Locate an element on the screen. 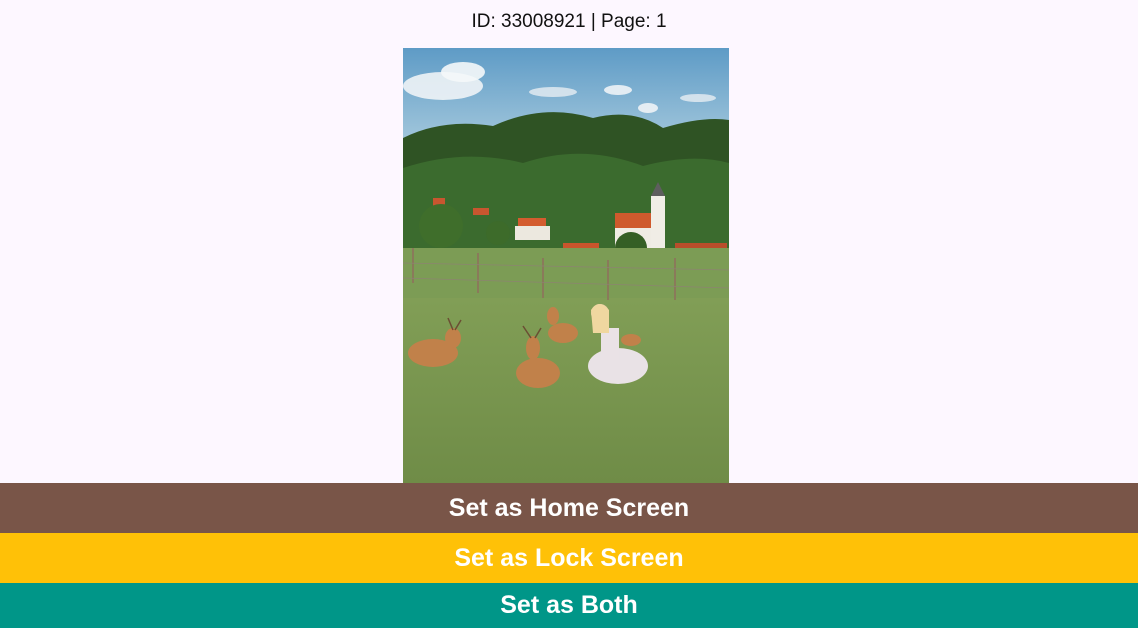  set-both-button: Set as Both is located at coordinates (569, 605).